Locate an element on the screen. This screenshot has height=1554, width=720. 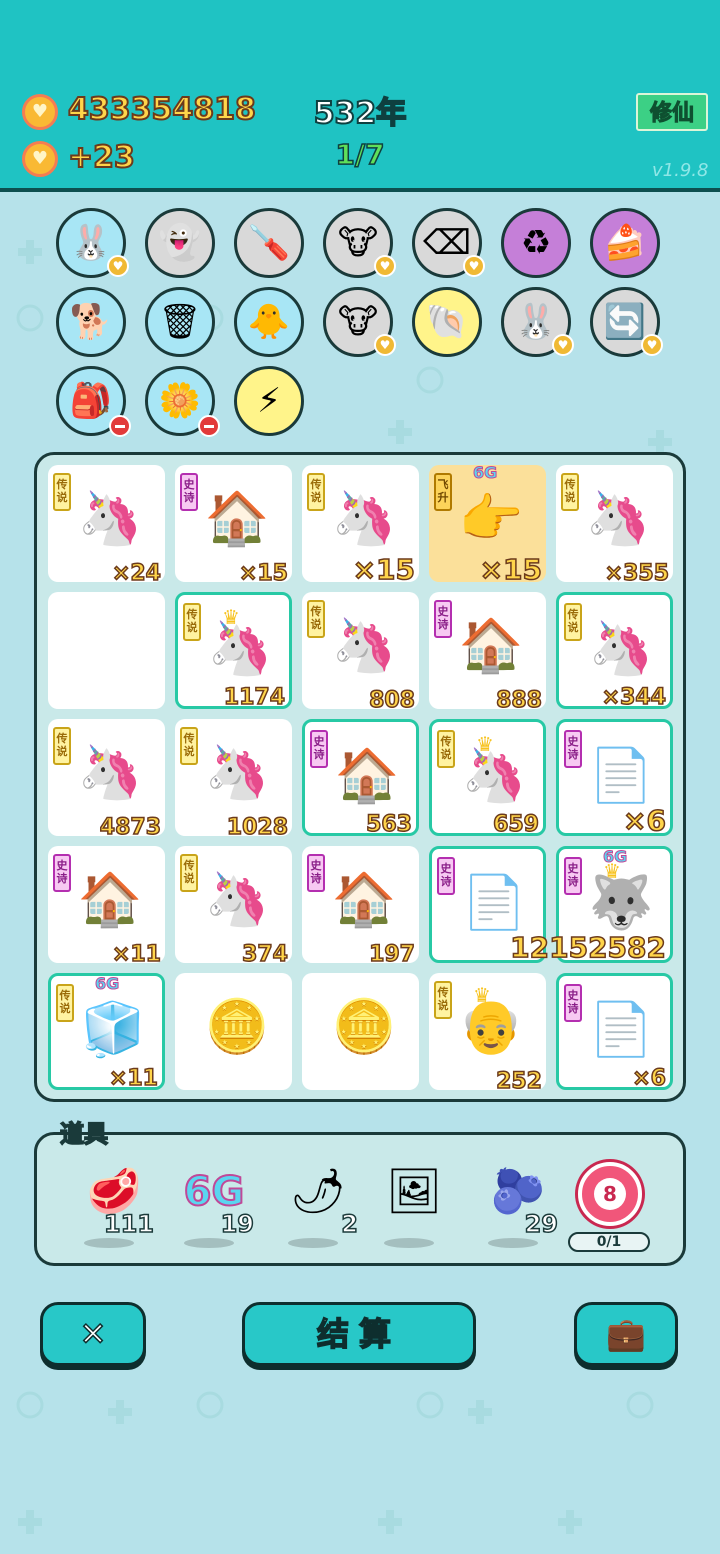
level-progress: 1/7 is located at coordinates (360, 154).